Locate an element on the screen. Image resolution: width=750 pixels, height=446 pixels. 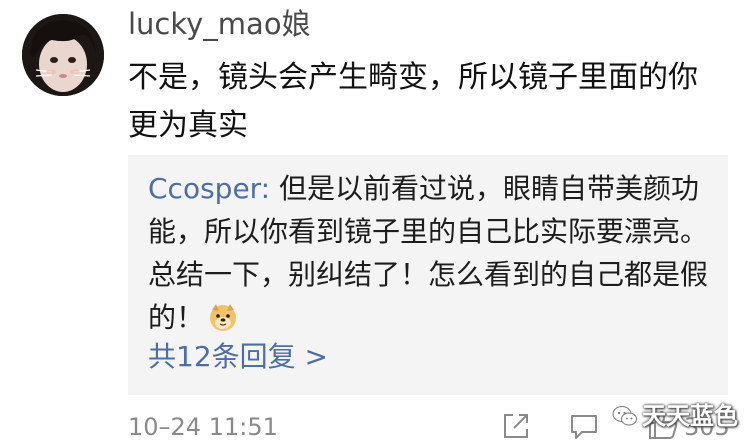
avatar-image is located at coordinates (63, 55).